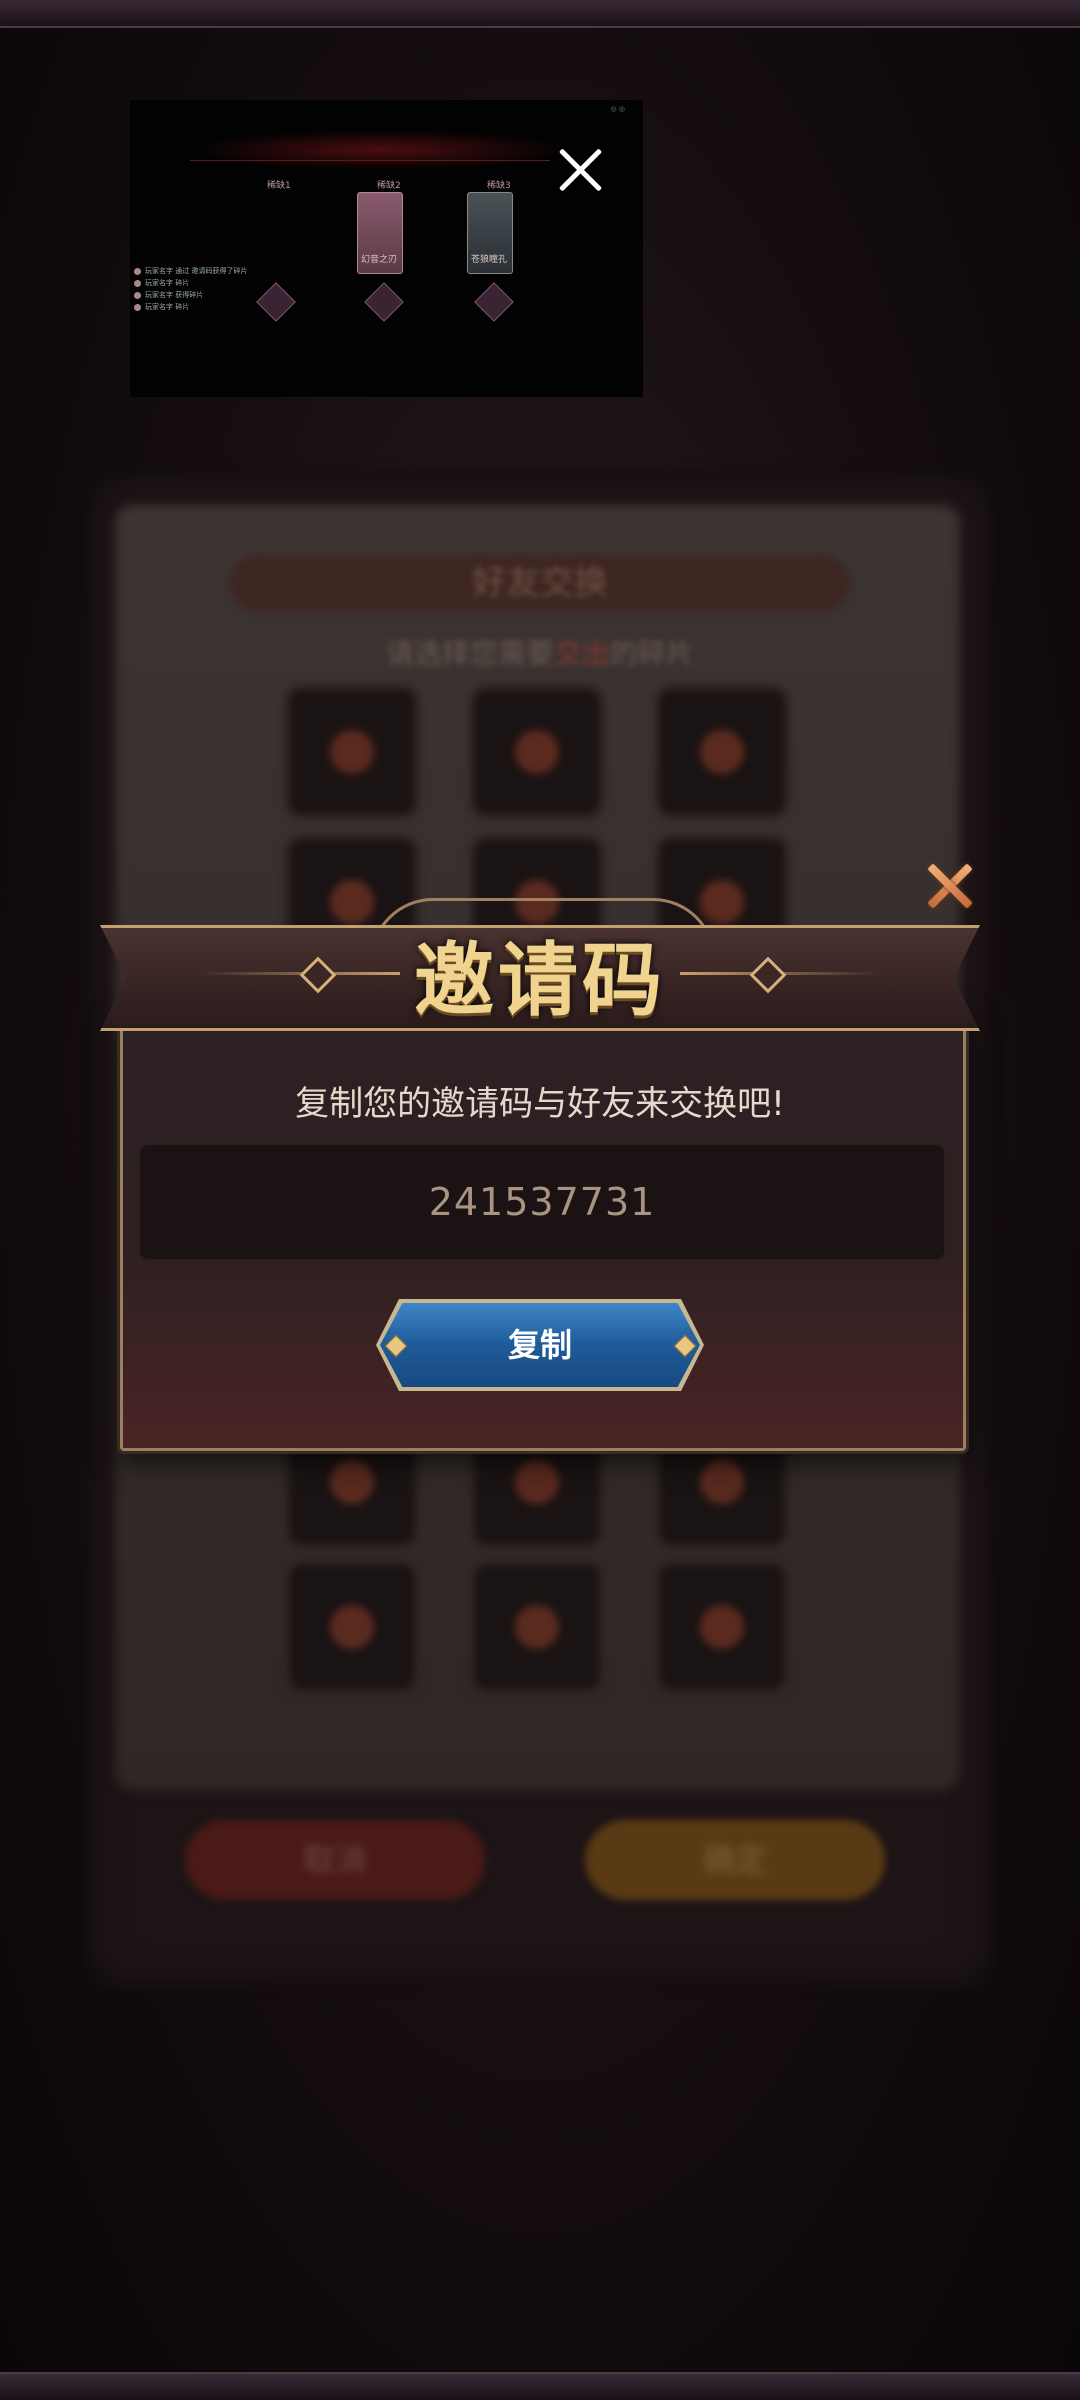  I want to click on invite-code-value: 241537731, so click(542, 1202).